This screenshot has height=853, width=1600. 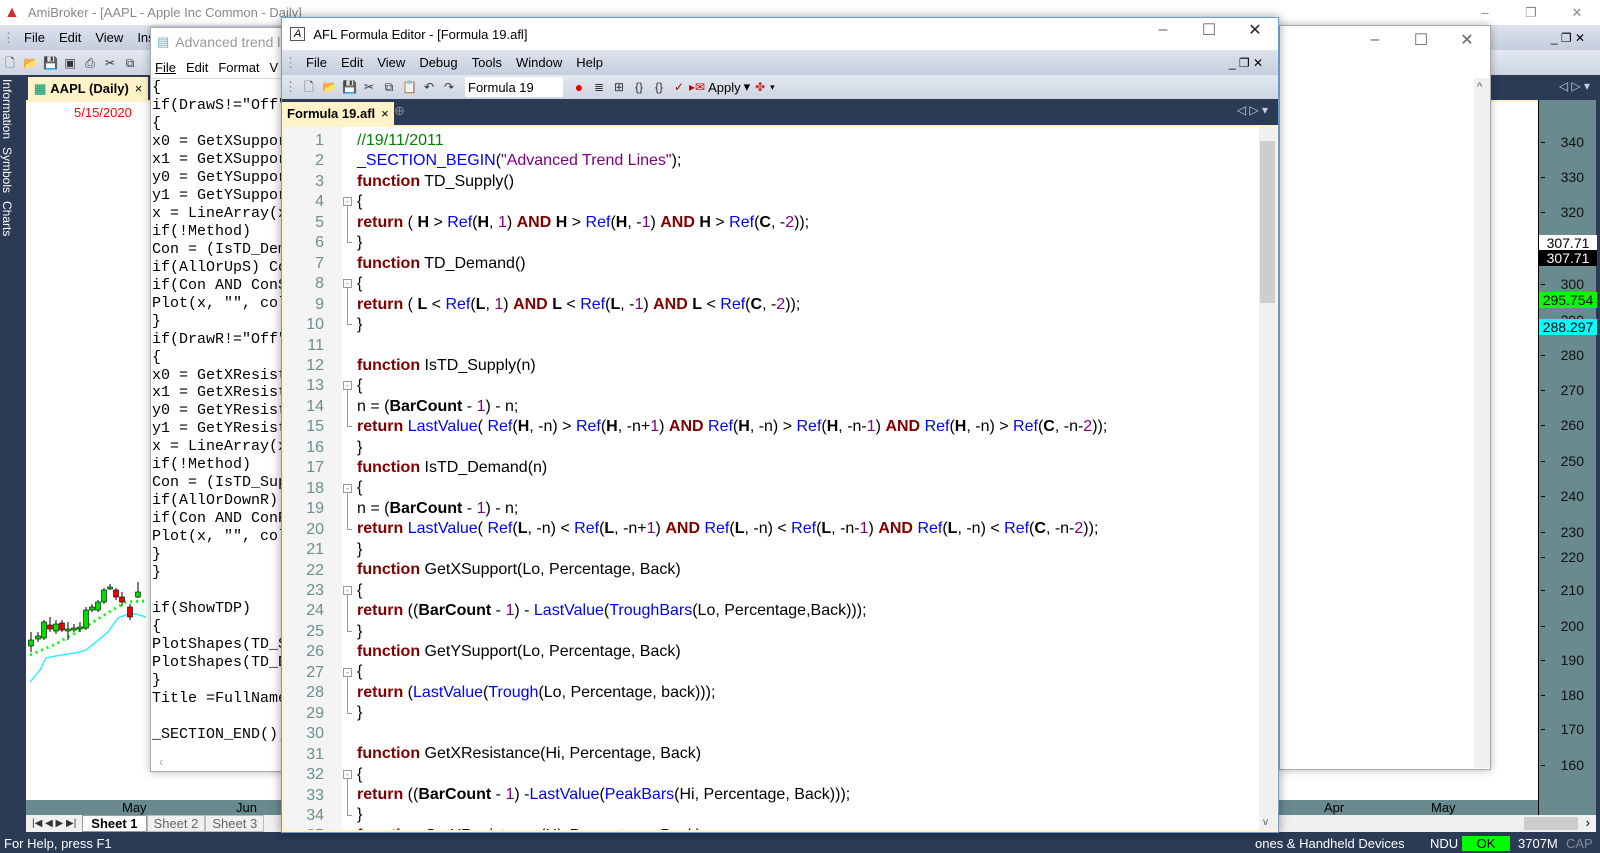 I want to click on notepad-menu-format: Format, so click(x=238, y=67).